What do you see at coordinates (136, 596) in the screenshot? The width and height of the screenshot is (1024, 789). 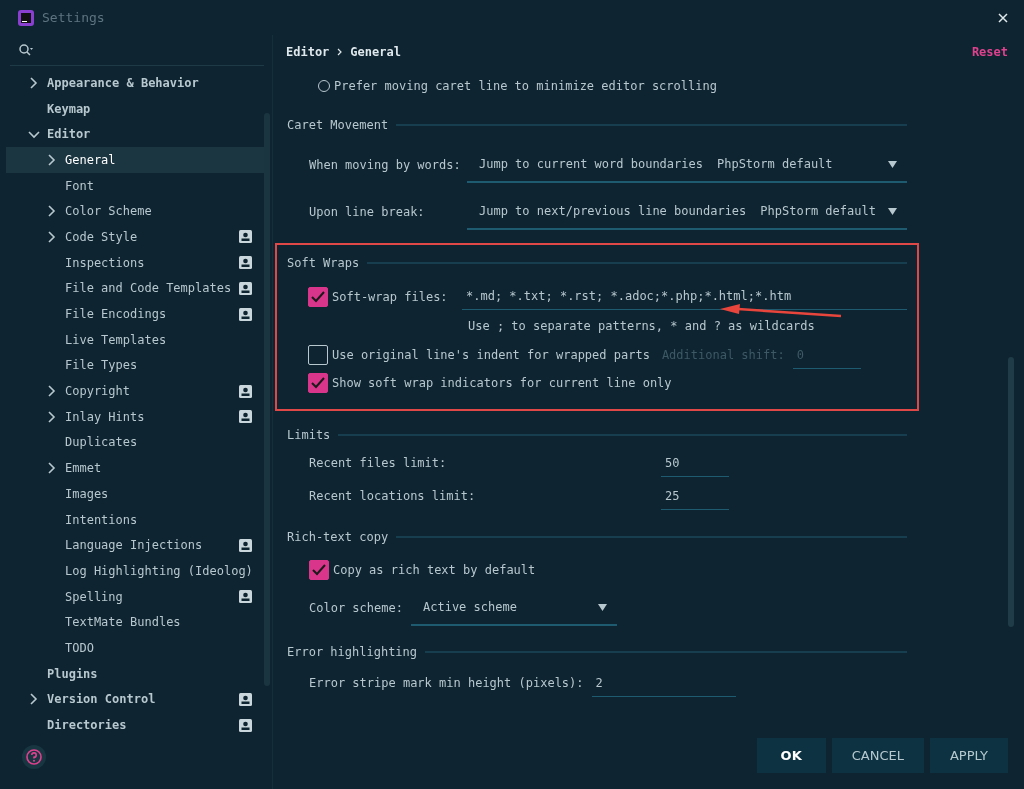 I see `tree-item: Spelling` at bounding box center [136, 596].